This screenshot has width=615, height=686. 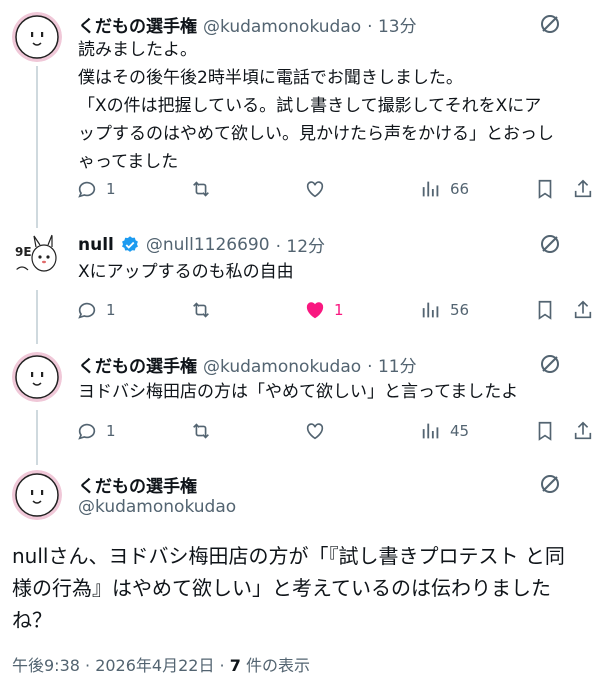 I want to click on handle: @null1126690, so click(x=208, y=245).